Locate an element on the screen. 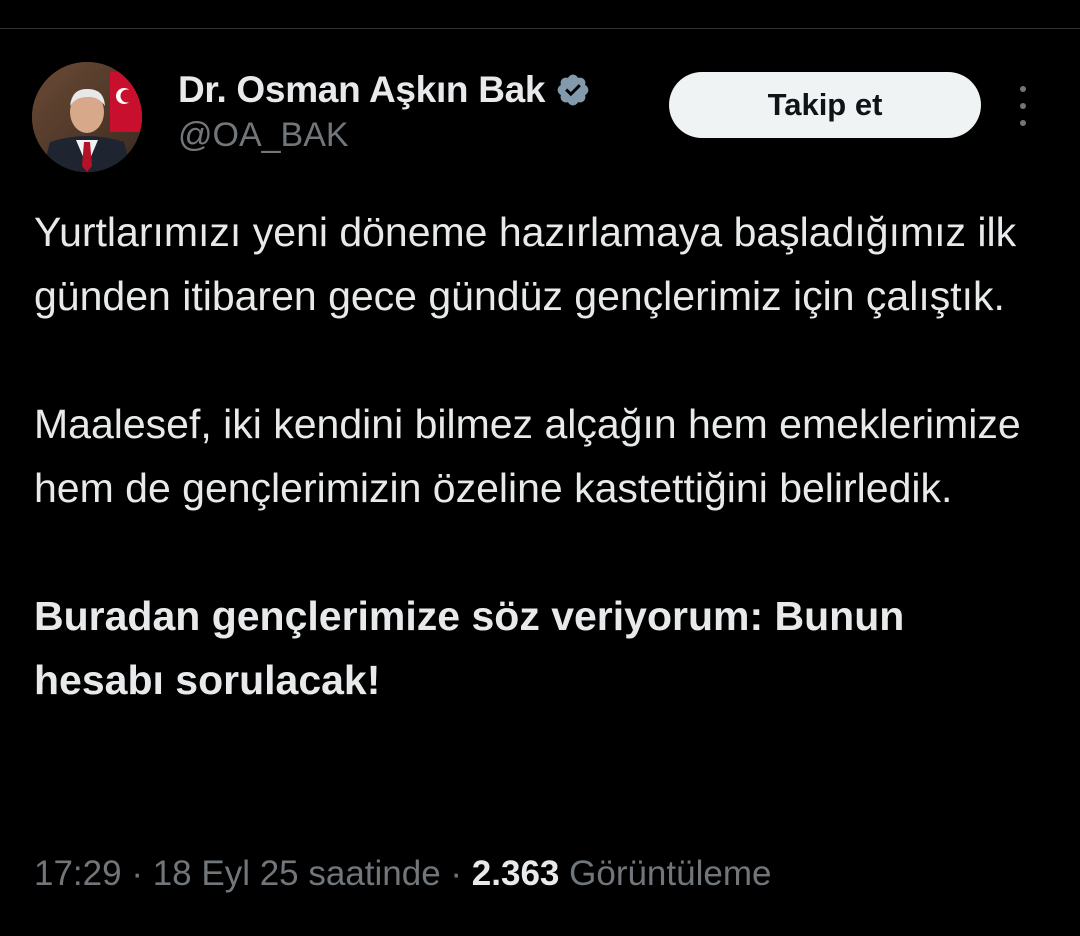 The width and height of the screenshot is (1080, 936). tweet-time: 17:29 is located at coordinates (78, 873).